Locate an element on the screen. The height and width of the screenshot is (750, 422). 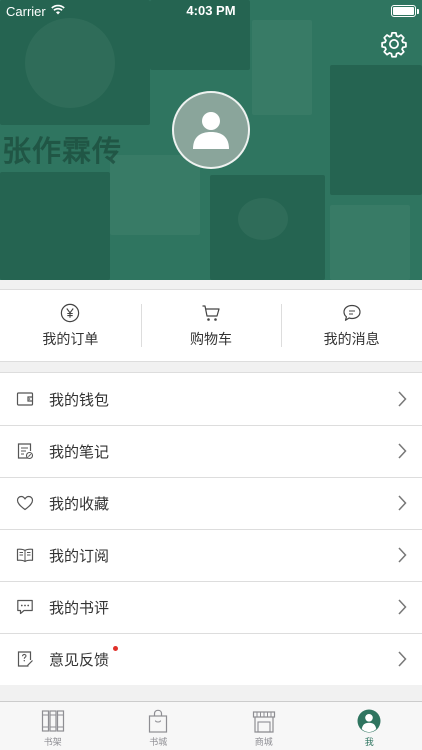
status-bar: Carrier 4:03 PM is located at coordinates (211, 11).